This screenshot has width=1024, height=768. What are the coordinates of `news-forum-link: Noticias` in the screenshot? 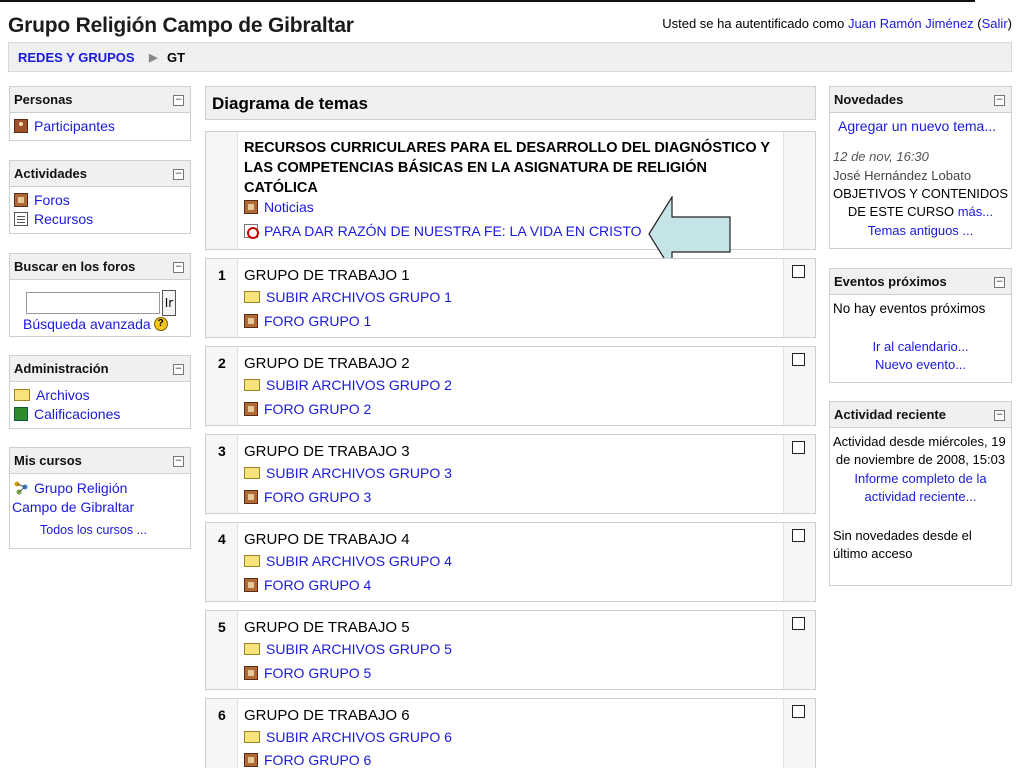 It's located at (279, 207).